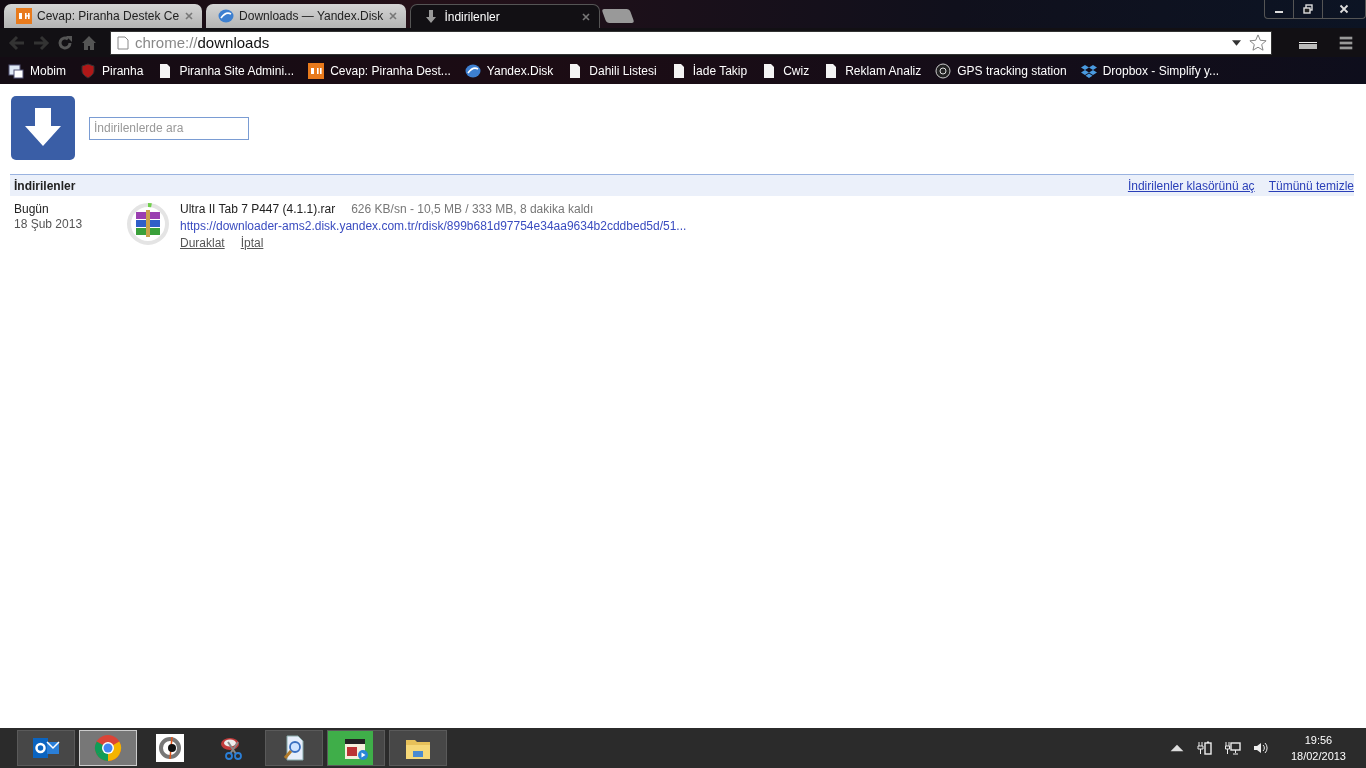 Image resolution: width=1366 pixels, height=768 pixels. Describe the element at coordinates (166, 42) in the screenshot. I see `url-scheme: chrome://` at that location.